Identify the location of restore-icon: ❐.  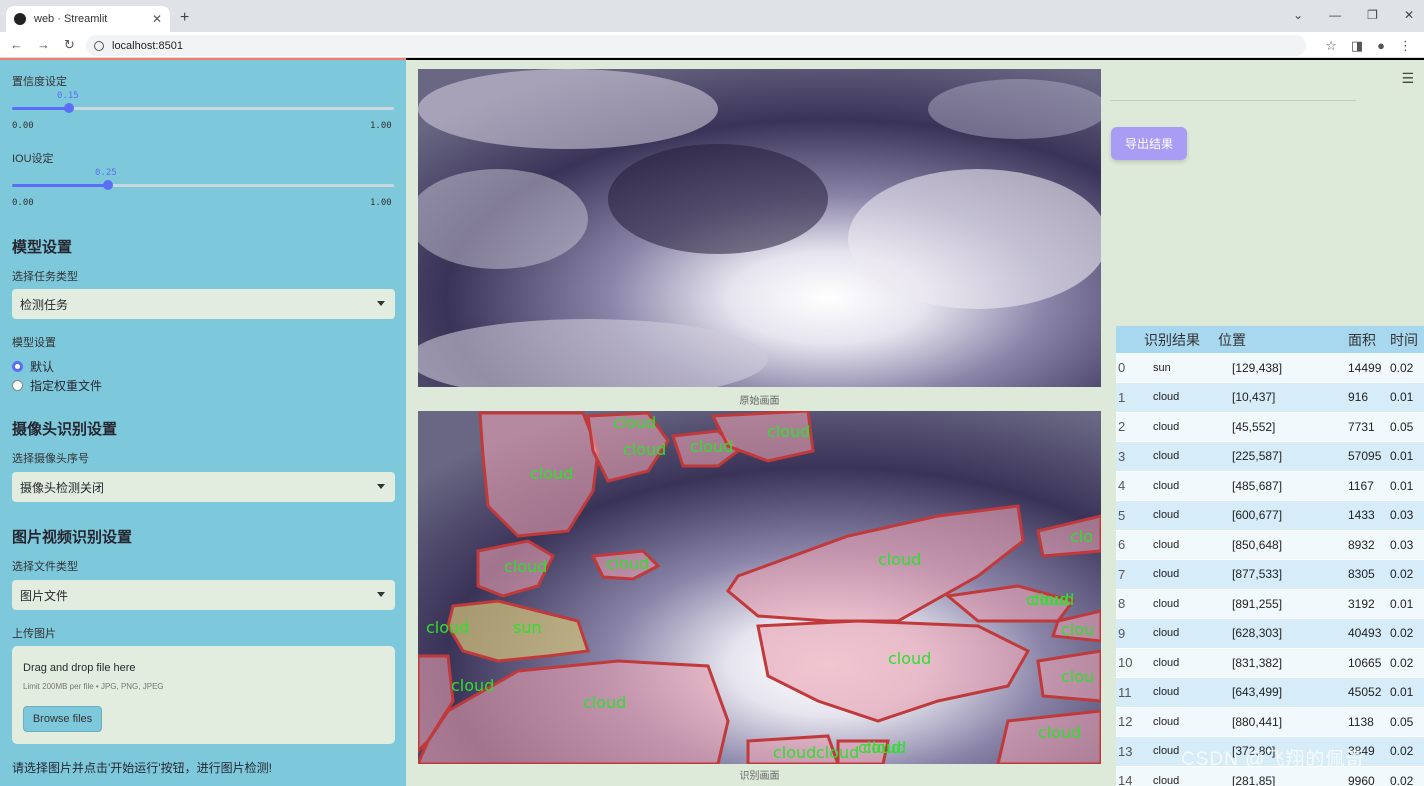
(1372, 15).